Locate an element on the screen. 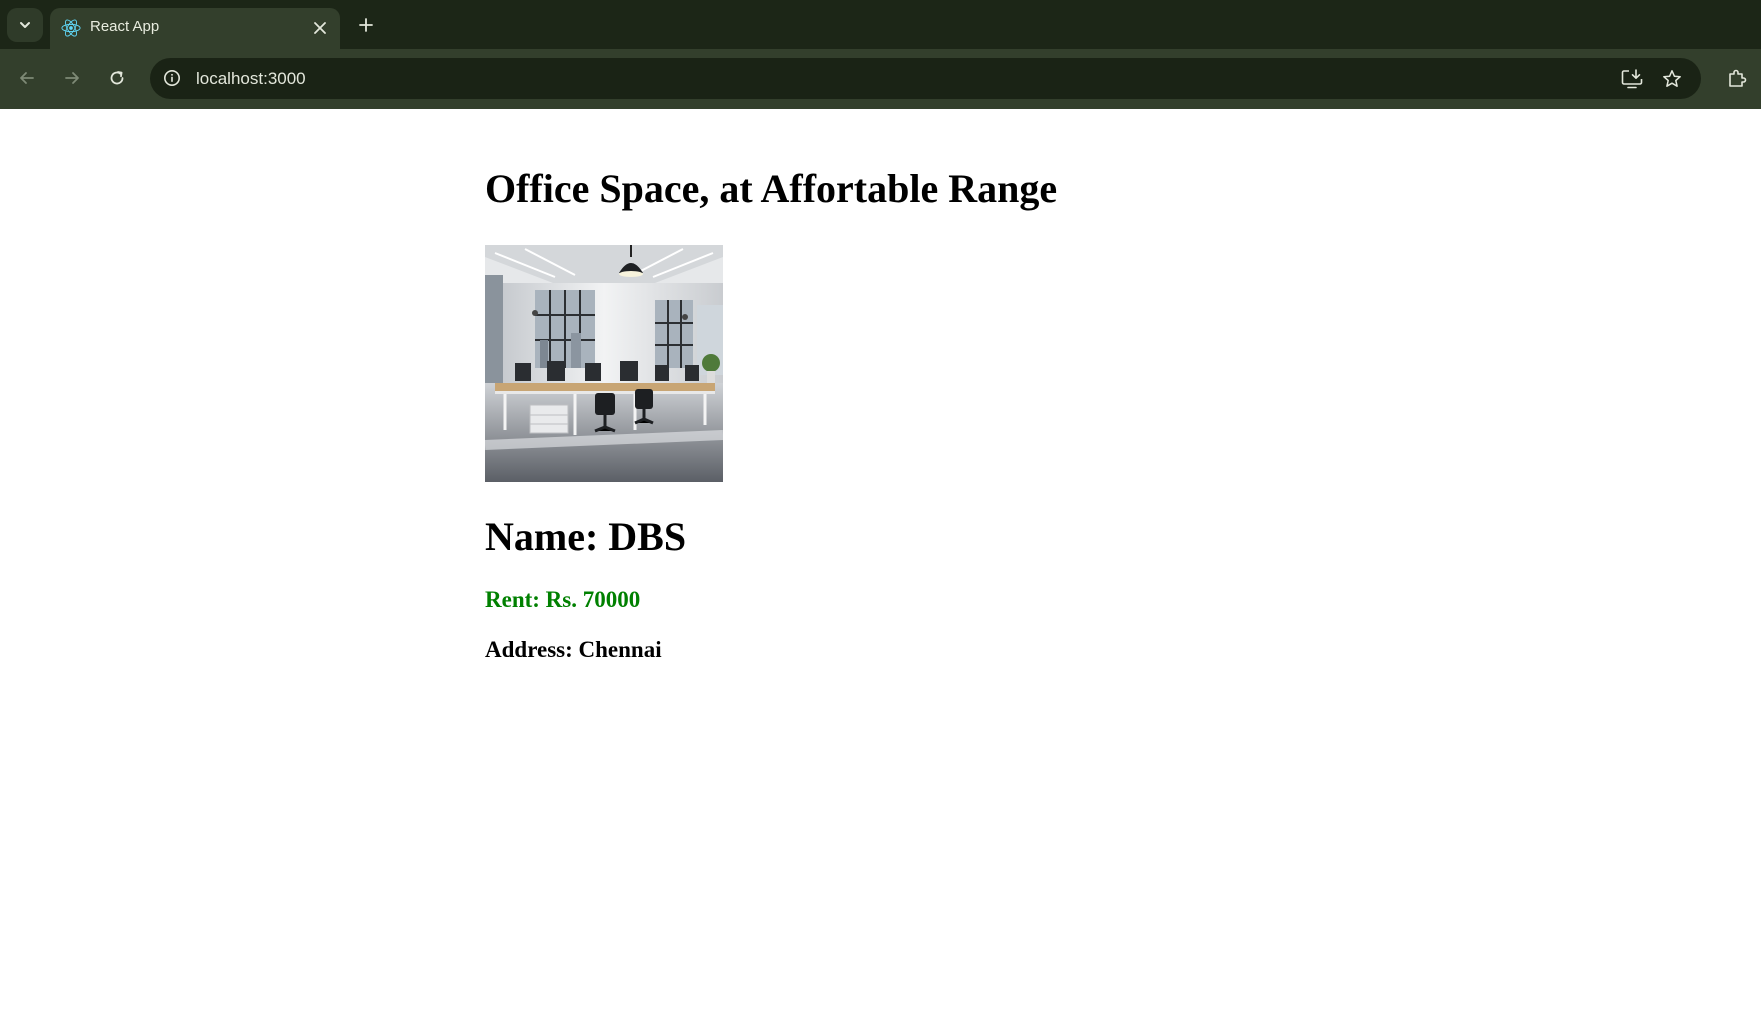 This screenshot has height=1016, width=1761. plus-icon is located at coordinates (366, 25).